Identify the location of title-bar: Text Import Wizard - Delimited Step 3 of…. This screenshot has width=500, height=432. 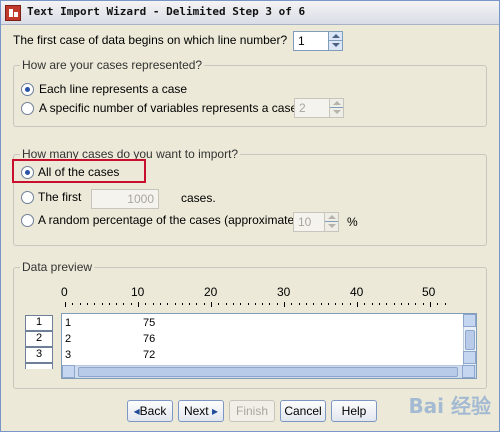
(250, 13).